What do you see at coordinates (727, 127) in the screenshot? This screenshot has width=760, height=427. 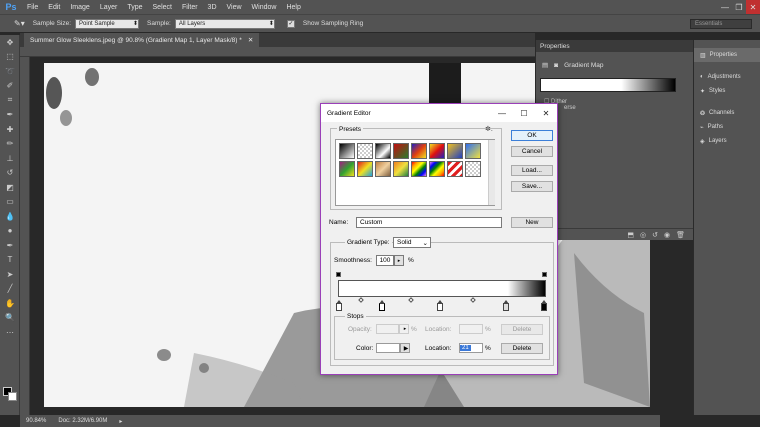 I see `dock-item-paths: ⌁ Paths` at bounding box center [727, 127].